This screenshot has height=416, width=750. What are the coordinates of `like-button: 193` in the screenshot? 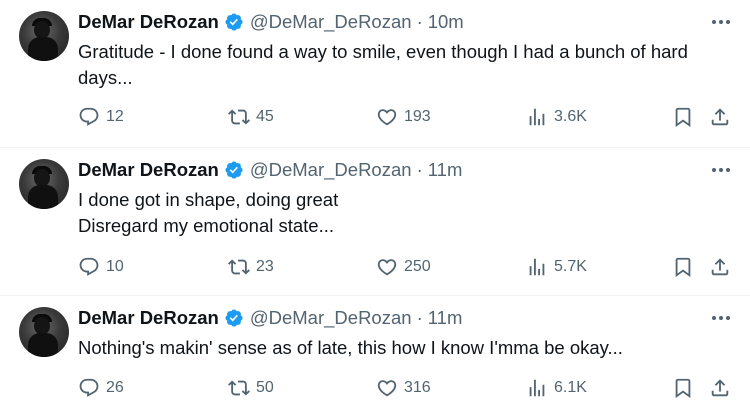 It's located at (403, 117).